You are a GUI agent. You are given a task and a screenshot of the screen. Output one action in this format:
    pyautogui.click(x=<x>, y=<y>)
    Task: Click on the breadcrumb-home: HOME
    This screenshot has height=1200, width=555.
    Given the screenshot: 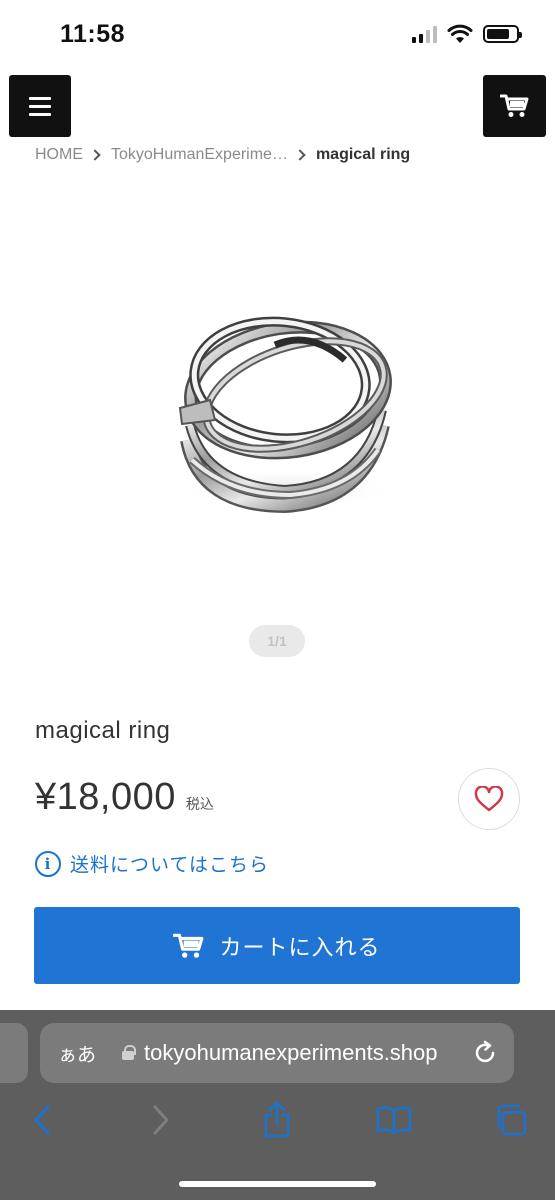 What is the action you would take?
    pyautogui.click(x=59, y=155)
    